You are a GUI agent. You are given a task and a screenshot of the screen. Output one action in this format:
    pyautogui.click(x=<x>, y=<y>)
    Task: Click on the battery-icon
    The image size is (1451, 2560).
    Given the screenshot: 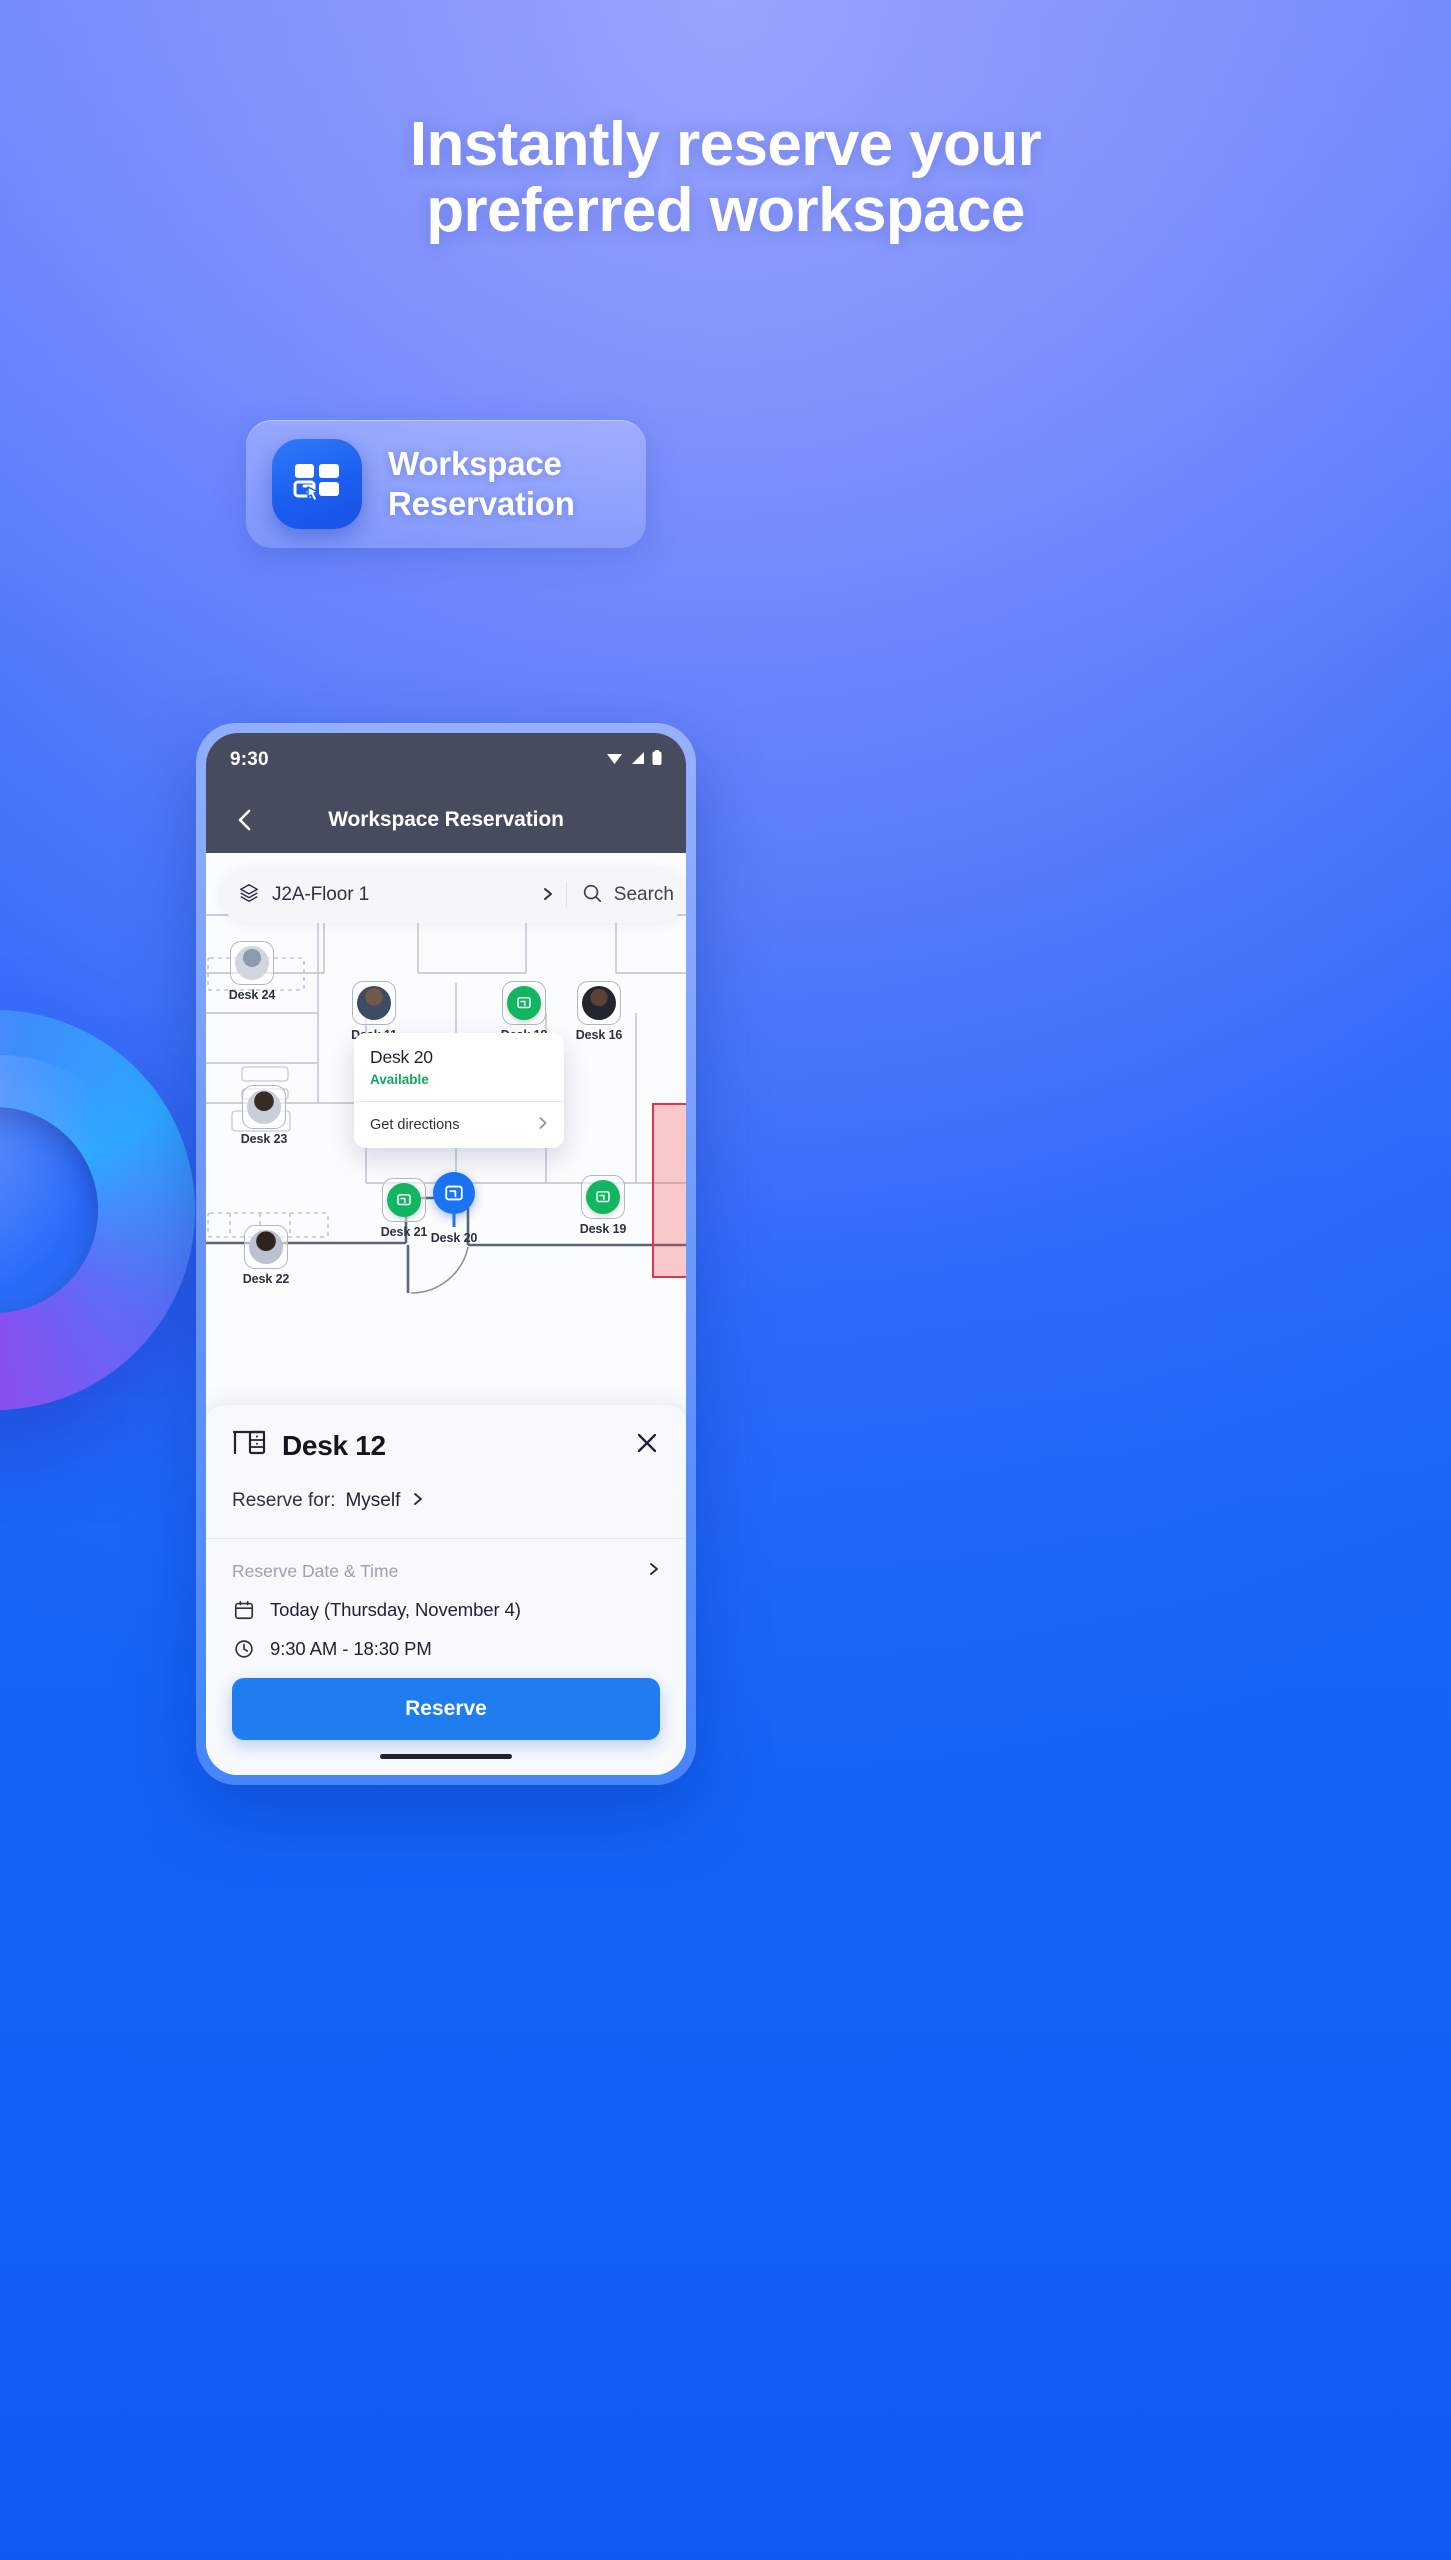 What is the action you would take?
    pyautogui.click(x=657, y=760)
    